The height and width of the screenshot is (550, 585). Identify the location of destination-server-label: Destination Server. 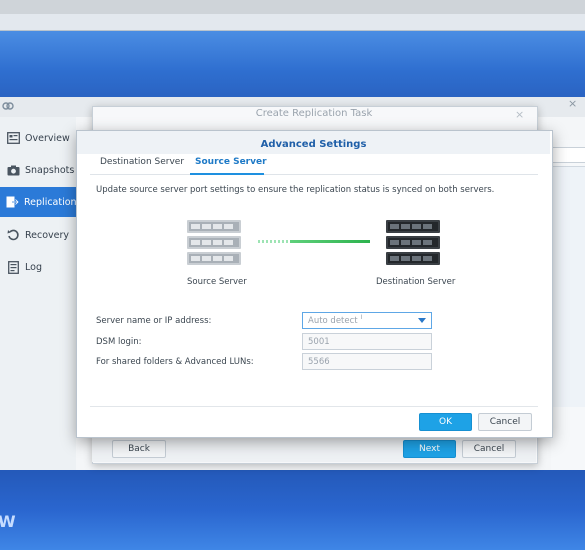
(416, 282).